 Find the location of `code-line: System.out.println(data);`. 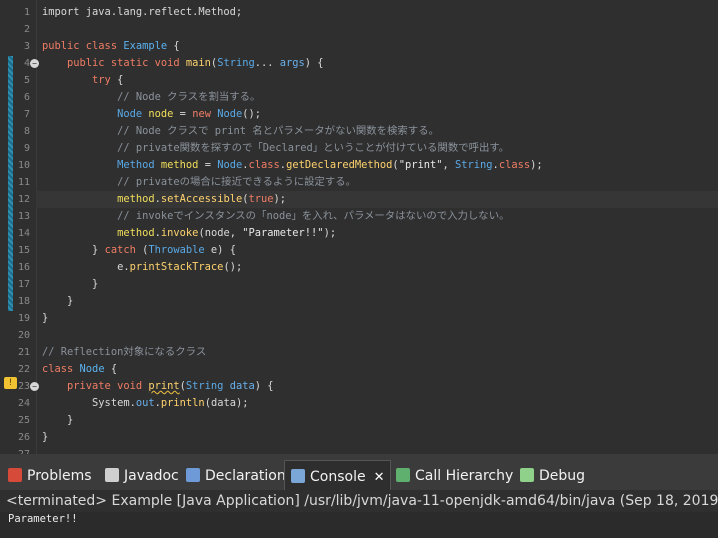

code-line: System.out.println(data); is located at coordinates (145, 403).